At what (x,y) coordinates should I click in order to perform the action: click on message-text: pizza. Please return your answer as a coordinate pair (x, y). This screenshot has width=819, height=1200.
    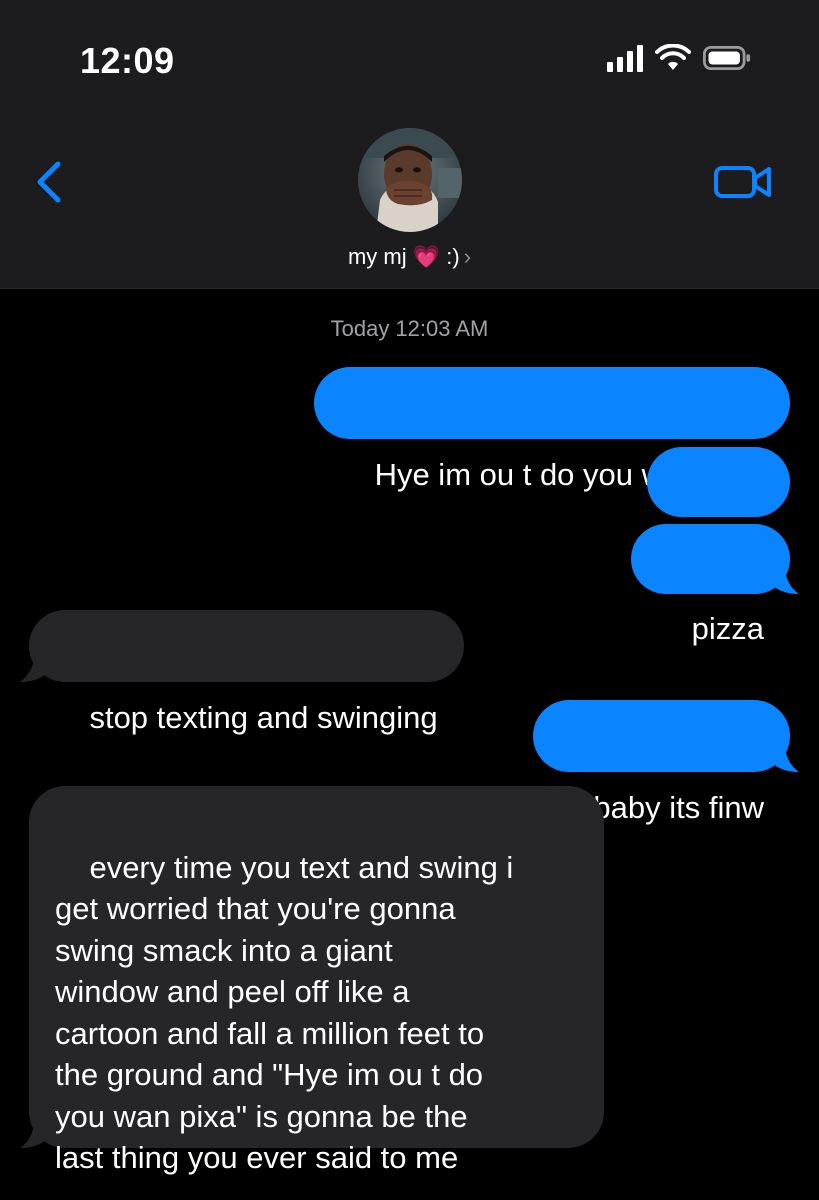
    Looking at the image, I should click on (727, 628).